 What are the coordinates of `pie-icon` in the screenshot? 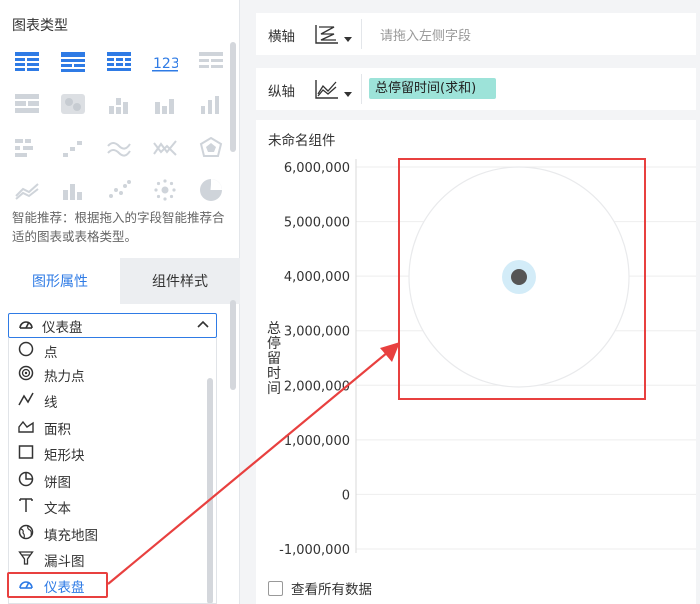 It's located at (26, 481).